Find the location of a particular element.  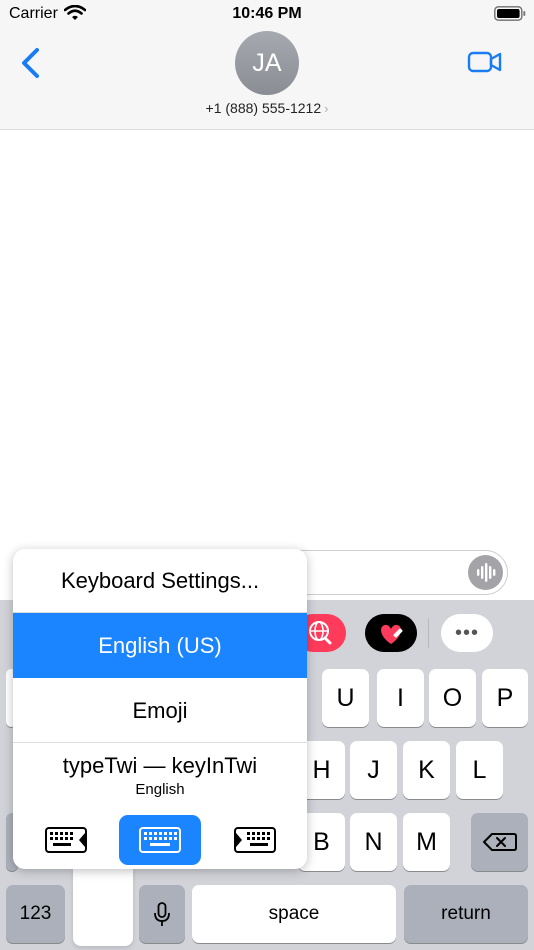

typetwi-sublabel: English is located at coordinates (160, 789).